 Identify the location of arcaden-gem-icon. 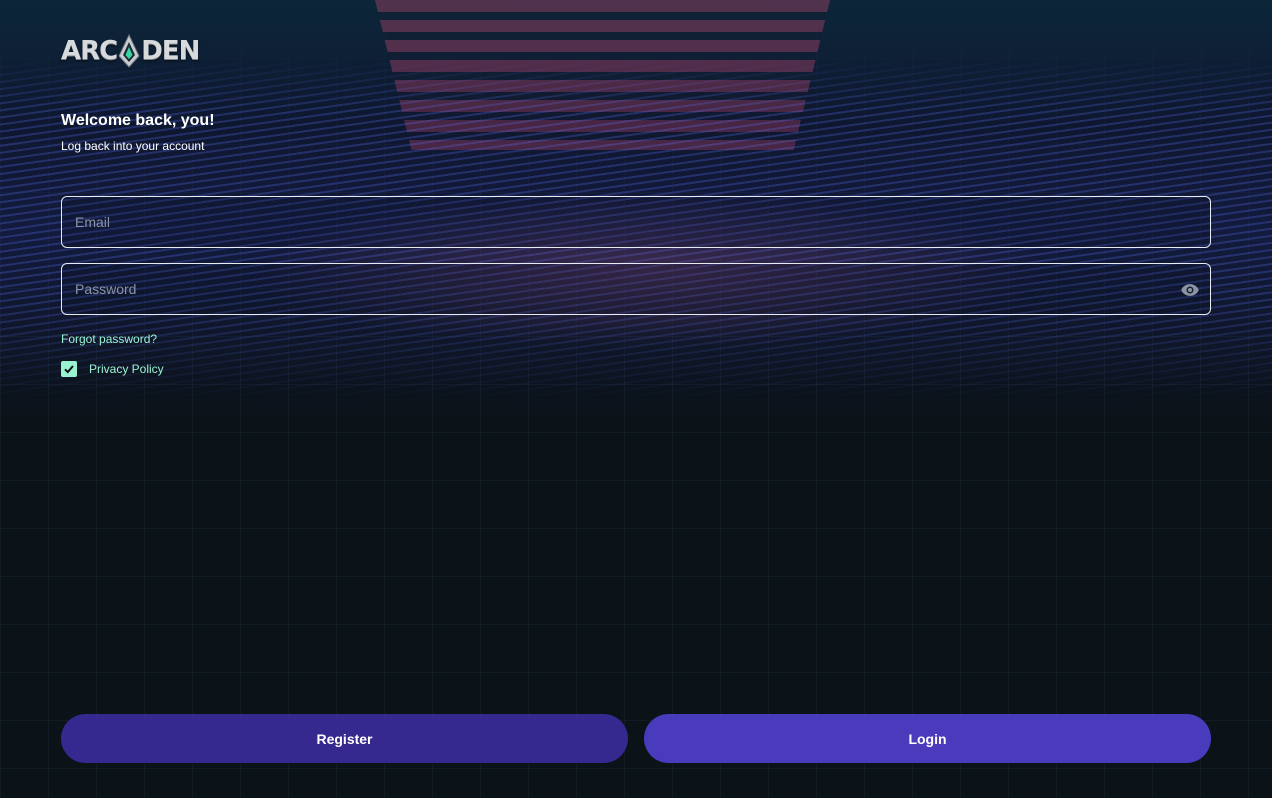
(129, 50).